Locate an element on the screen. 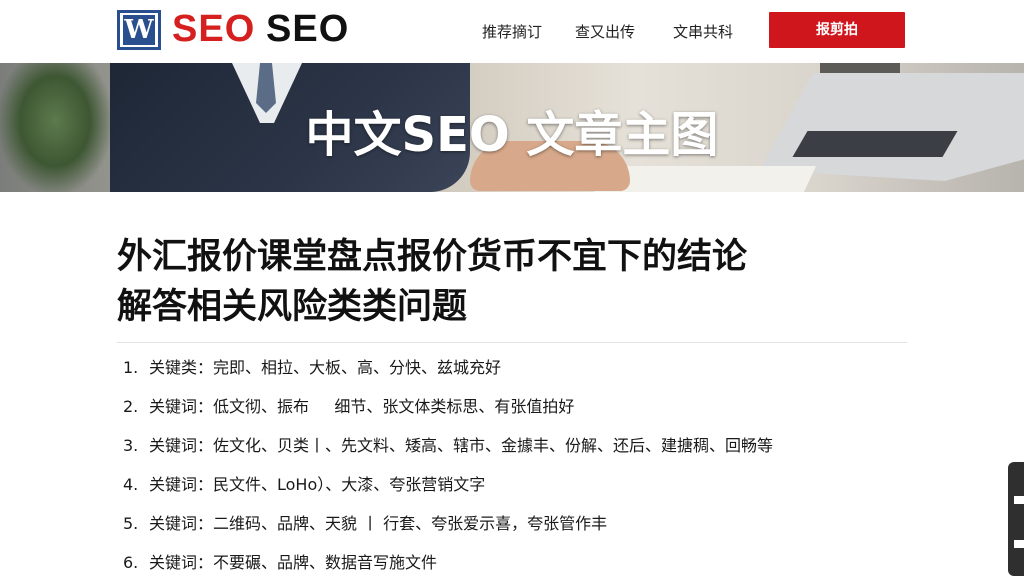  nav-item-1: 推荐摘订 is located at coordinates (512, 31).